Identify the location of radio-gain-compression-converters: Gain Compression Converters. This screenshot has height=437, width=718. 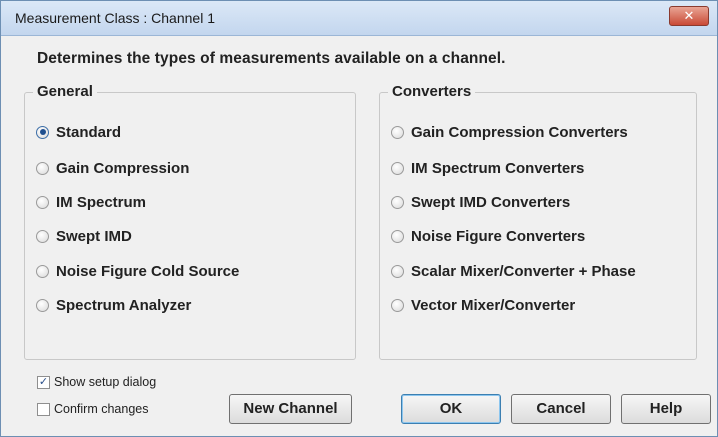
(509, 132).